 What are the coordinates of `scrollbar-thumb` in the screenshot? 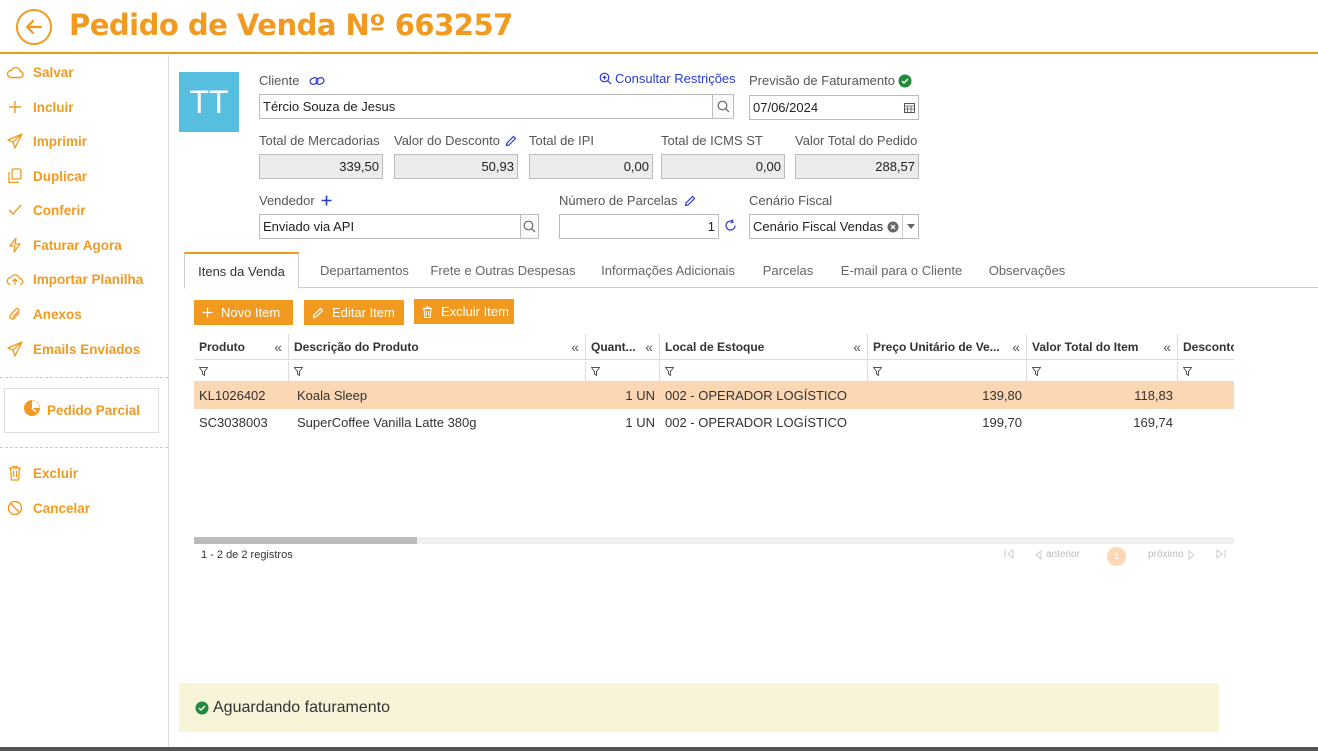 It's located at (305, 540).